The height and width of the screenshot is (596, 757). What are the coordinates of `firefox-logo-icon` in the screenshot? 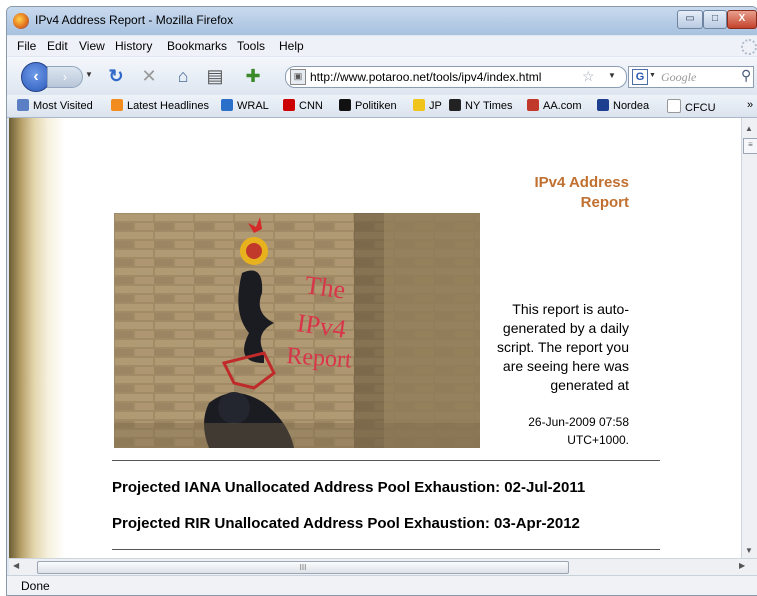 It's located at (21, 21).